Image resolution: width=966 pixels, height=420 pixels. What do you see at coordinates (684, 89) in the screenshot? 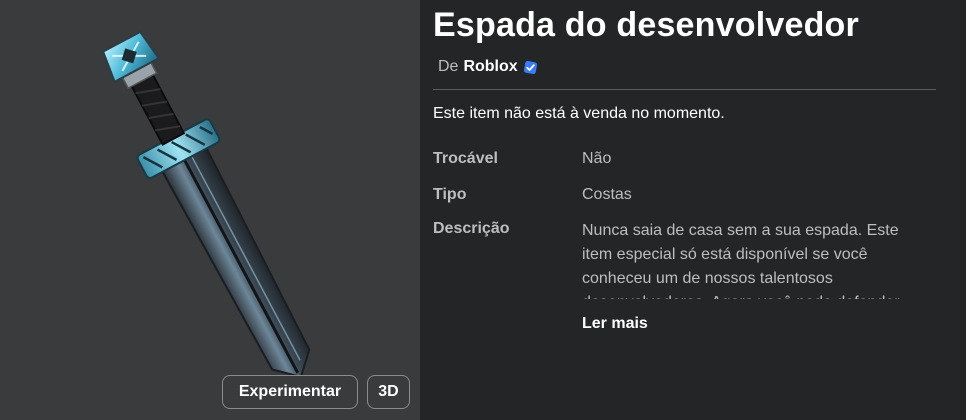
I see `divider` at bounding box center [684, 89].